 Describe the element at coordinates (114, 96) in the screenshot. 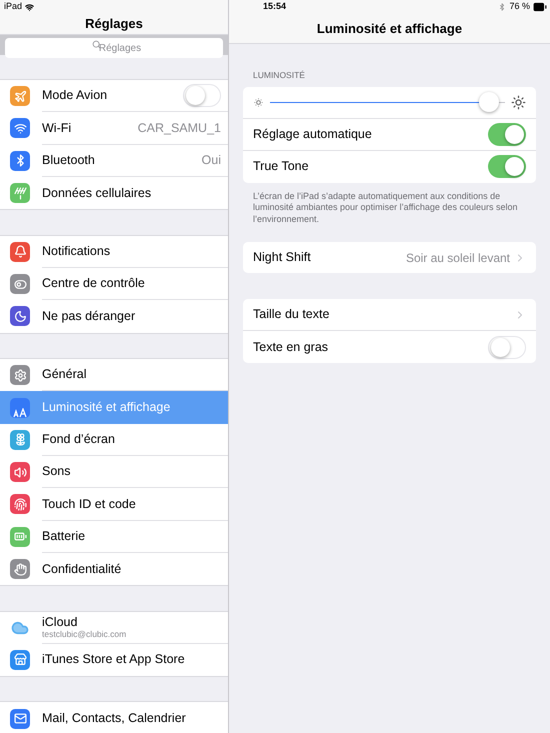

I see `settings-item: Mode Avion` at that location.